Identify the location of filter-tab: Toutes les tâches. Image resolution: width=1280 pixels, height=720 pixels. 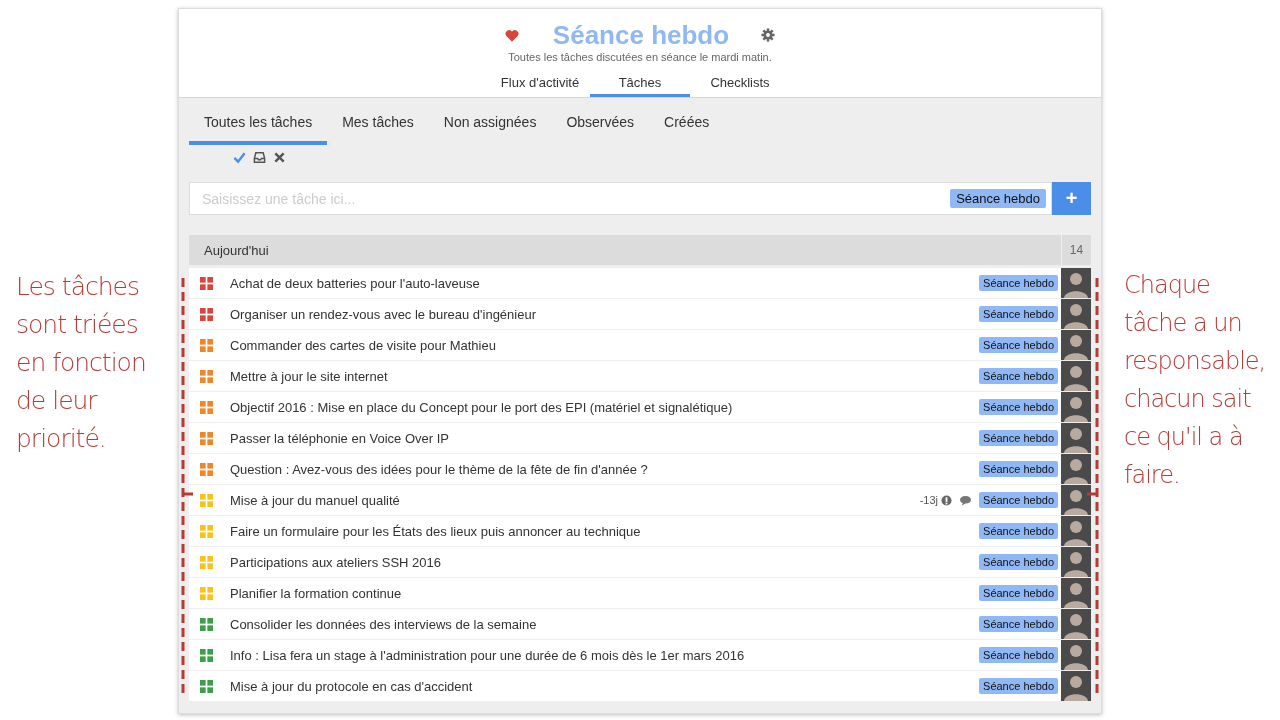
(258, 124).